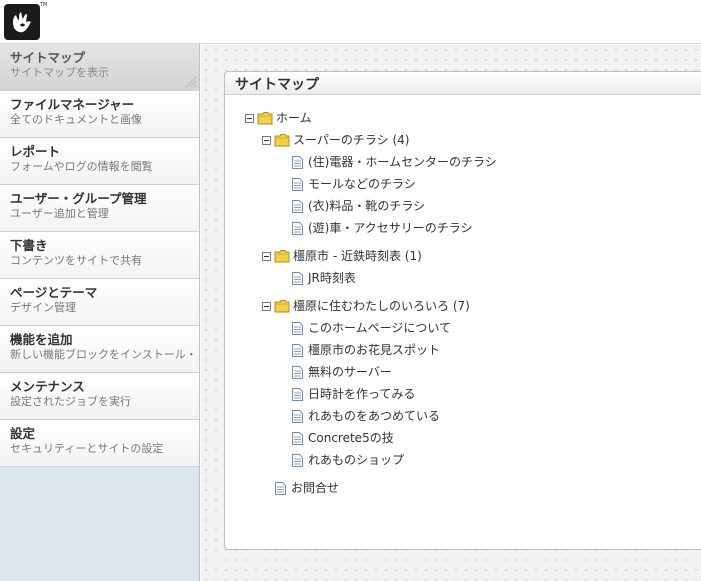  What do you see at coordinates (294, 118) in the screenshot?
I see `tree-label: ホーム` at bounding box center [294, 118].